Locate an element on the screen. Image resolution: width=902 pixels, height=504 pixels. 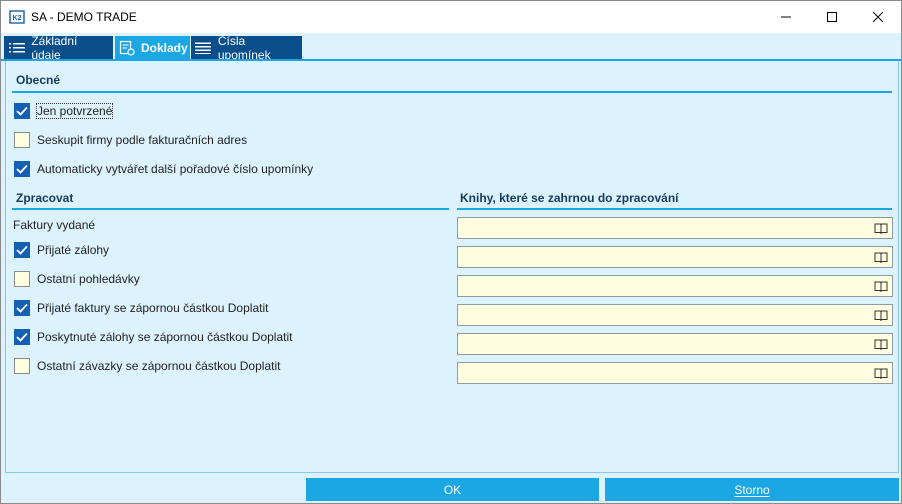
cancel-button-label: Storno is located at coordinates (752, 489).